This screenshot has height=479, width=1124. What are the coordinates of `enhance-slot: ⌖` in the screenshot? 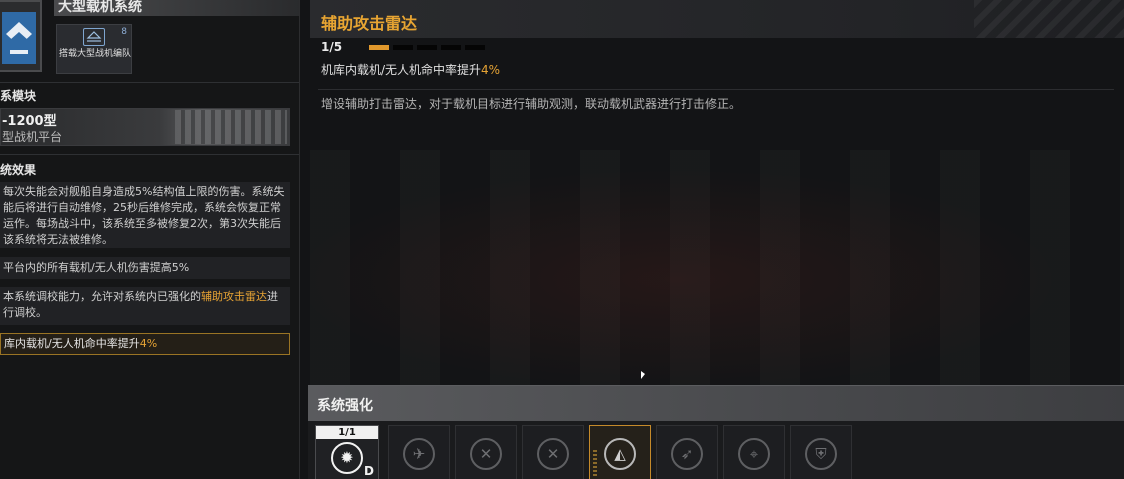 It's located at (754, 452).